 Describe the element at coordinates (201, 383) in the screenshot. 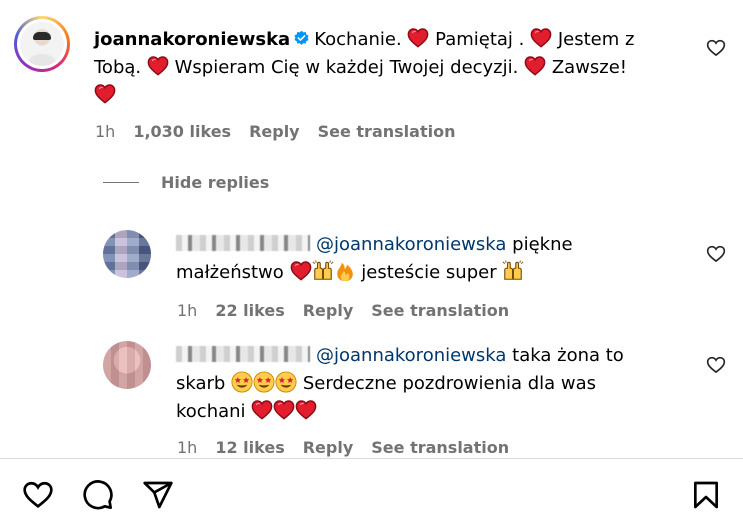

I see `reply-2-text-b: skarb` at that location.